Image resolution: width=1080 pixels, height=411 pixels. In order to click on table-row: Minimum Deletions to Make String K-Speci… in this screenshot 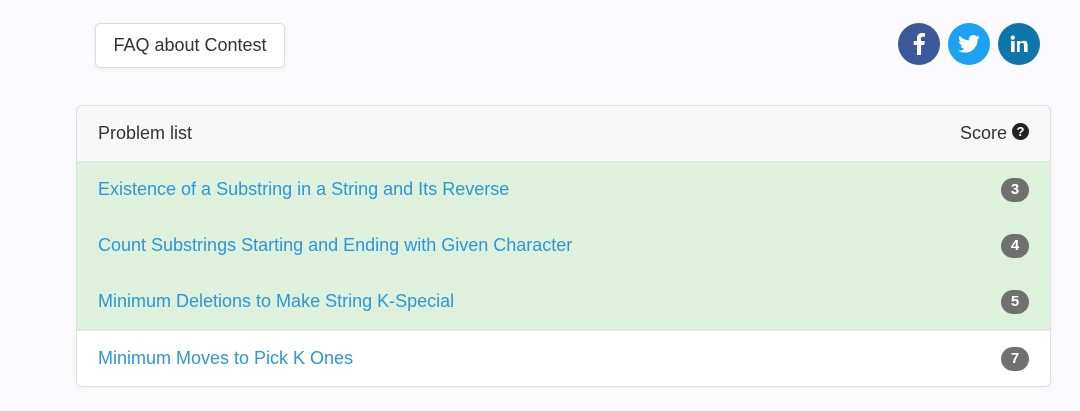, I will do `click(563, 302)`.